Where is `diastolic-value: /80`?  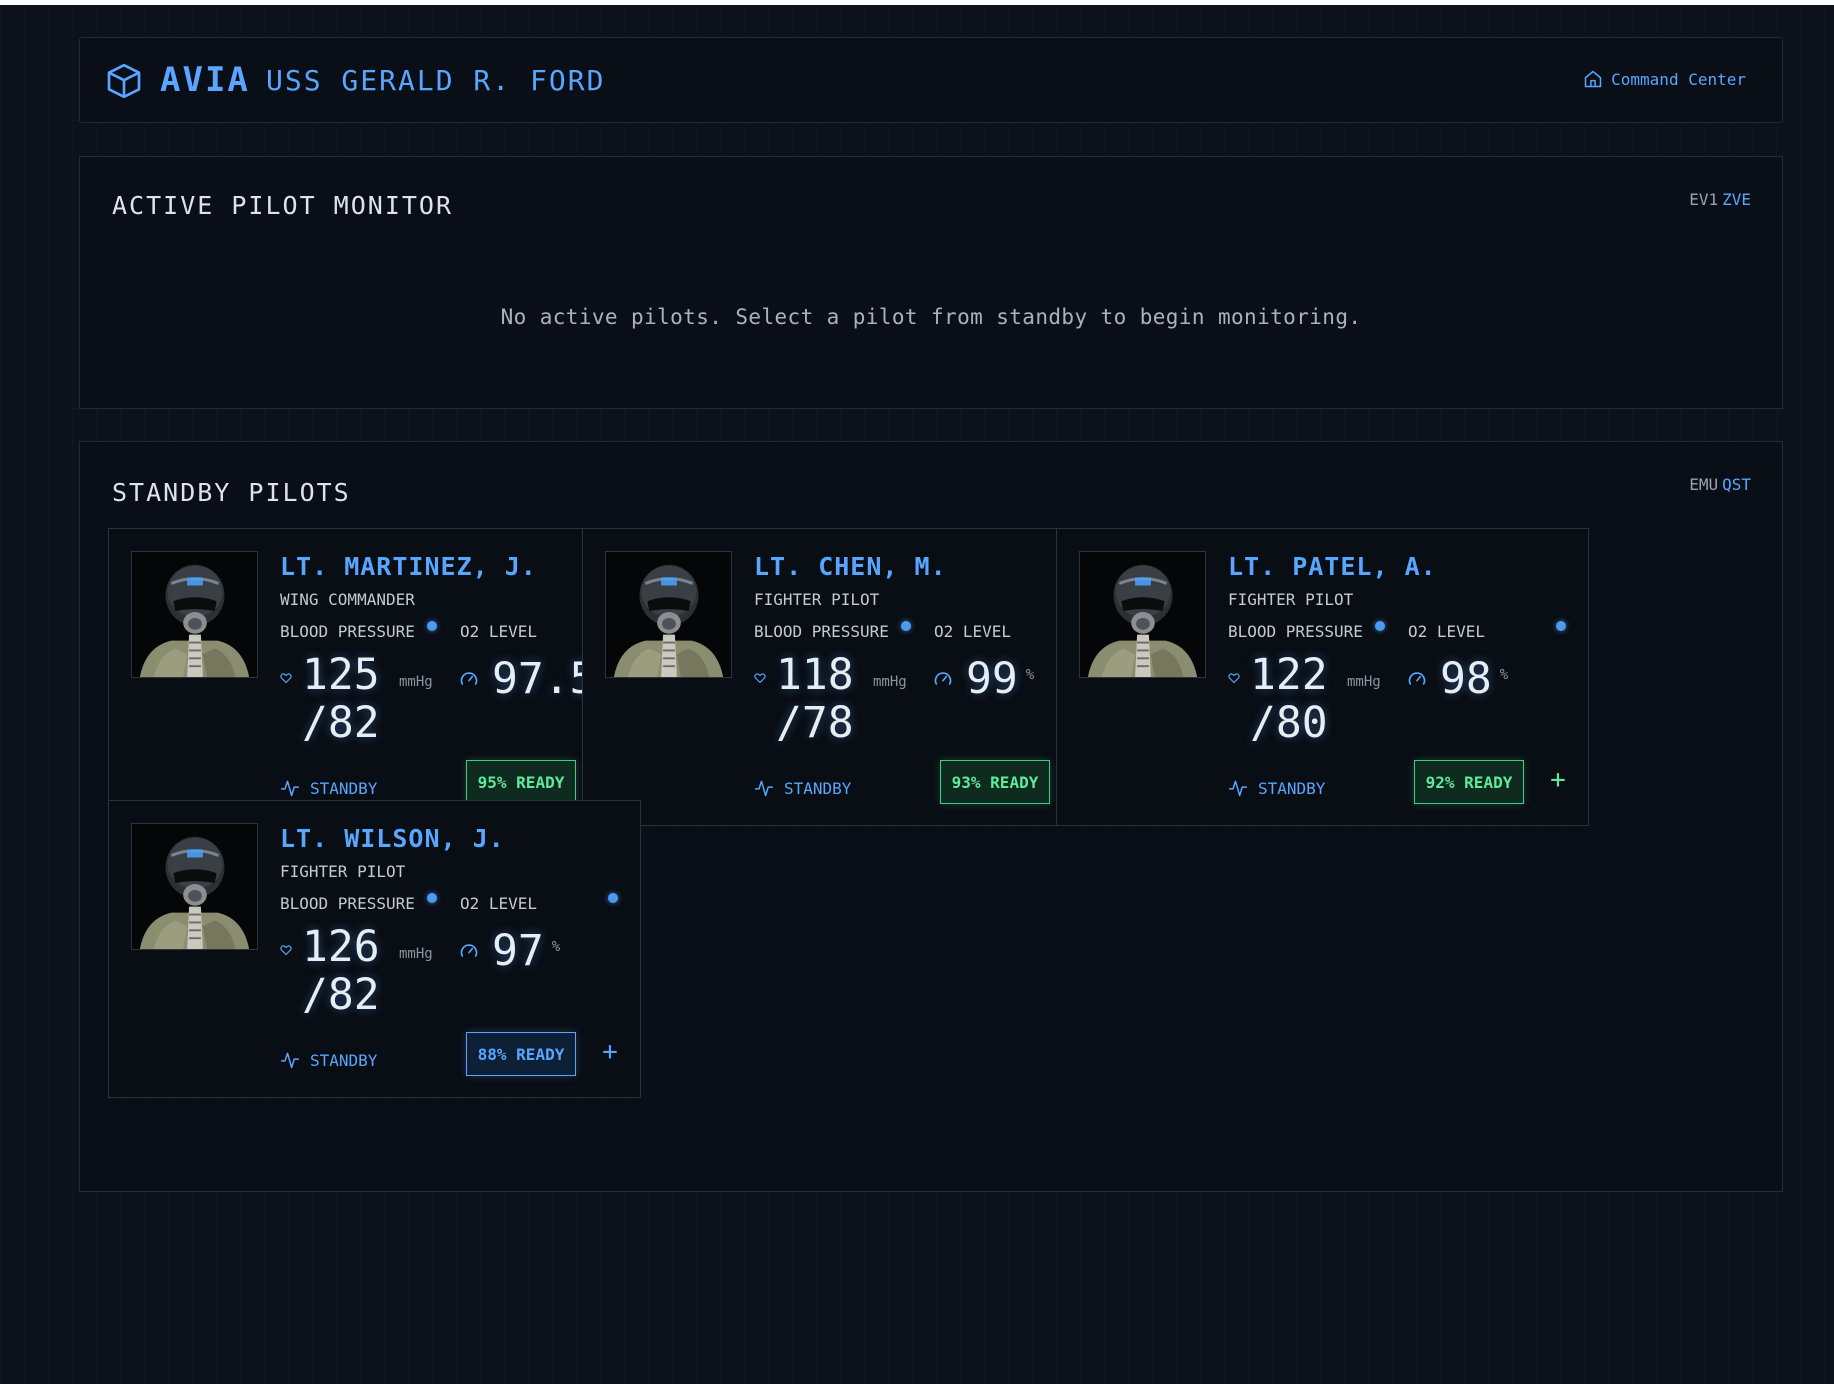 diastolic-value: /80 is located at coordinates (1289, 723).